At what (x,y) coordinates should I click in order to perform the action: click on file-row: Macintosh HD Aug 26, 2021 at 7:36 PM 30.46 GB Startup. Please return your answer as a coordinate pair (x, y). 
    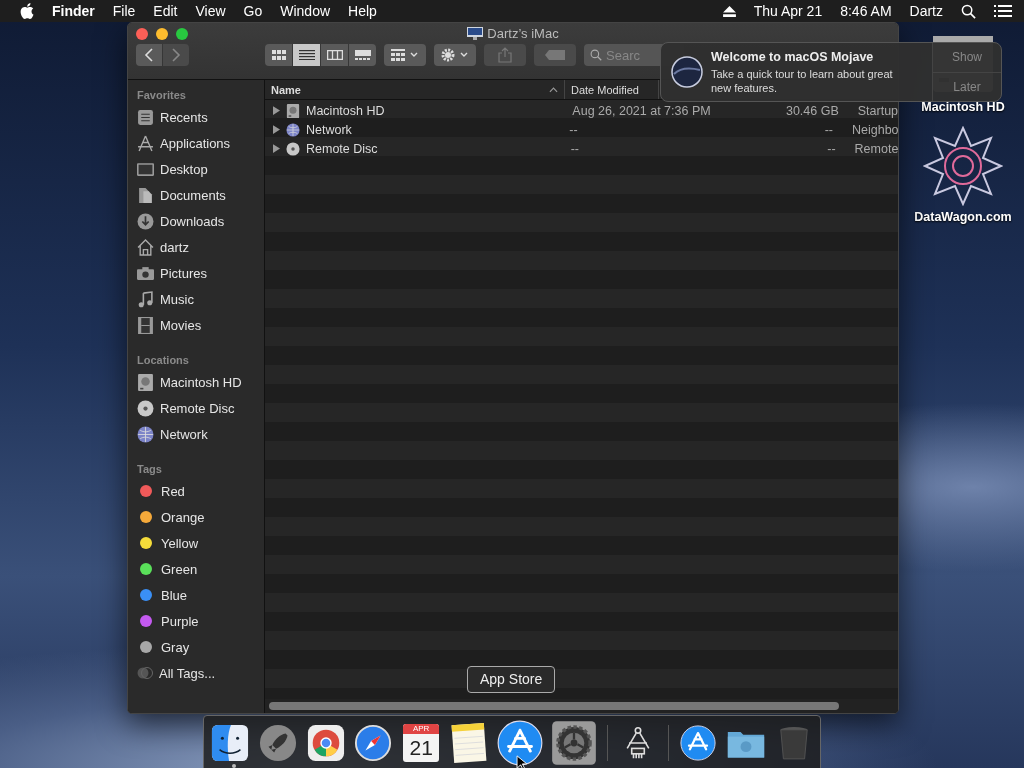
    Looking at the image, I should click on (581, 110).